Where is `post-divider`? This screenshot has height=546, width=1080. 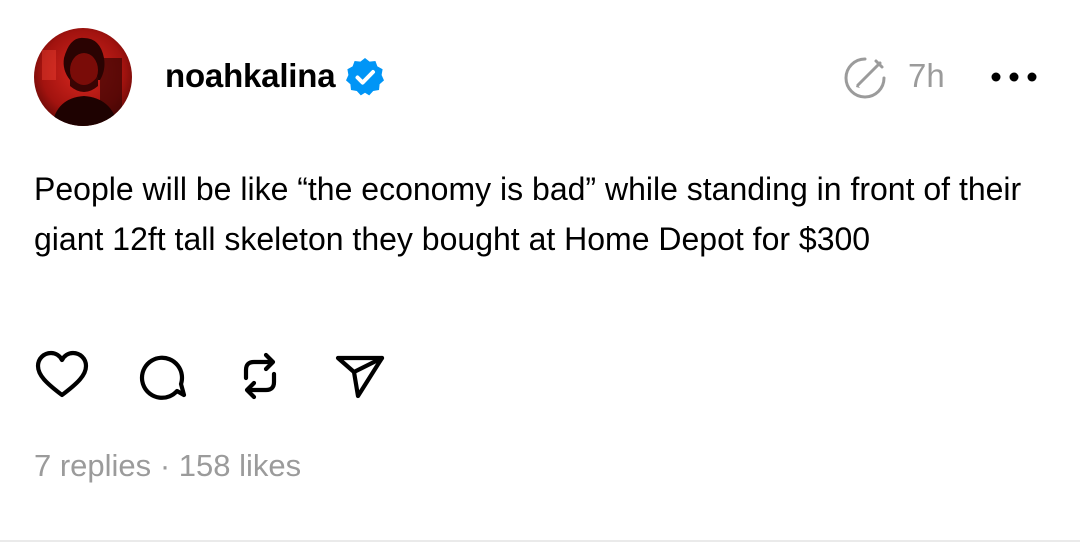
post-divider is located at coordinates (540, 541).